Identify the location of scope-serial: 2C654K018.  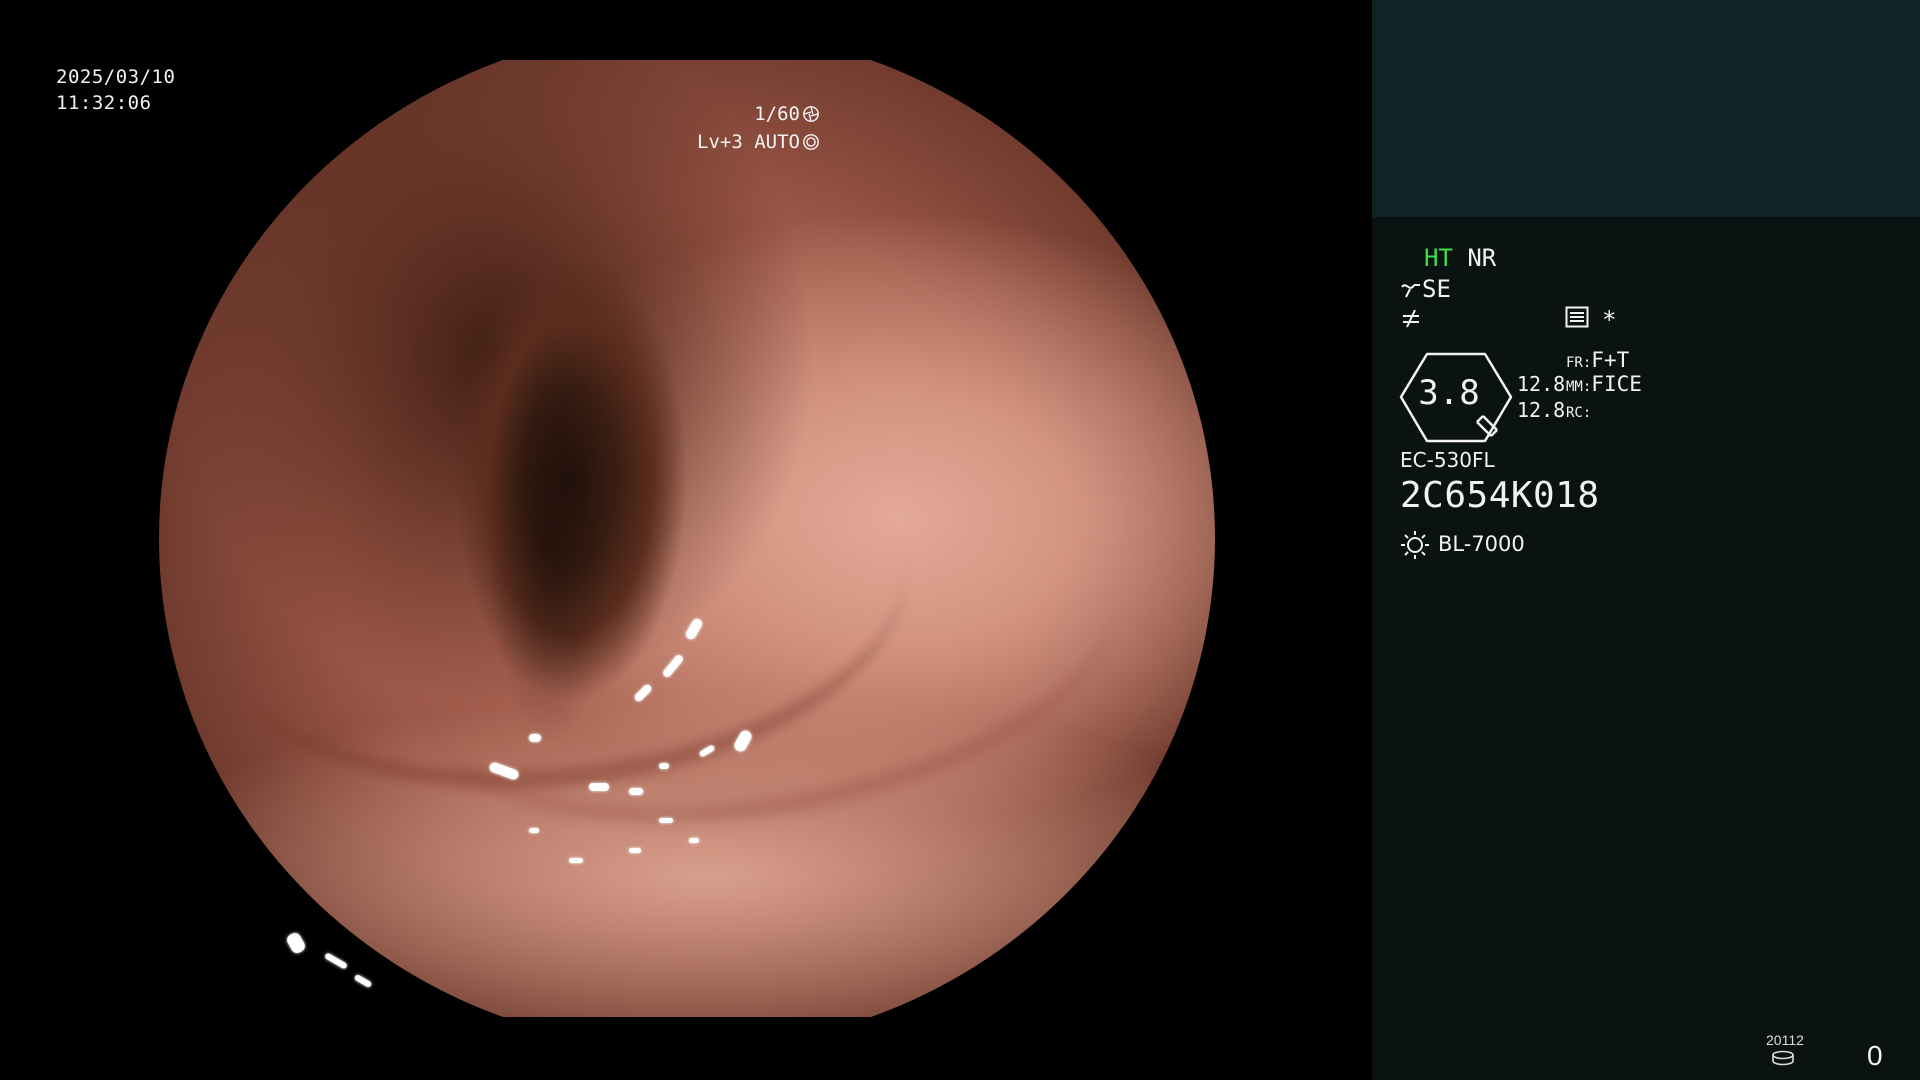
(1500, 495).